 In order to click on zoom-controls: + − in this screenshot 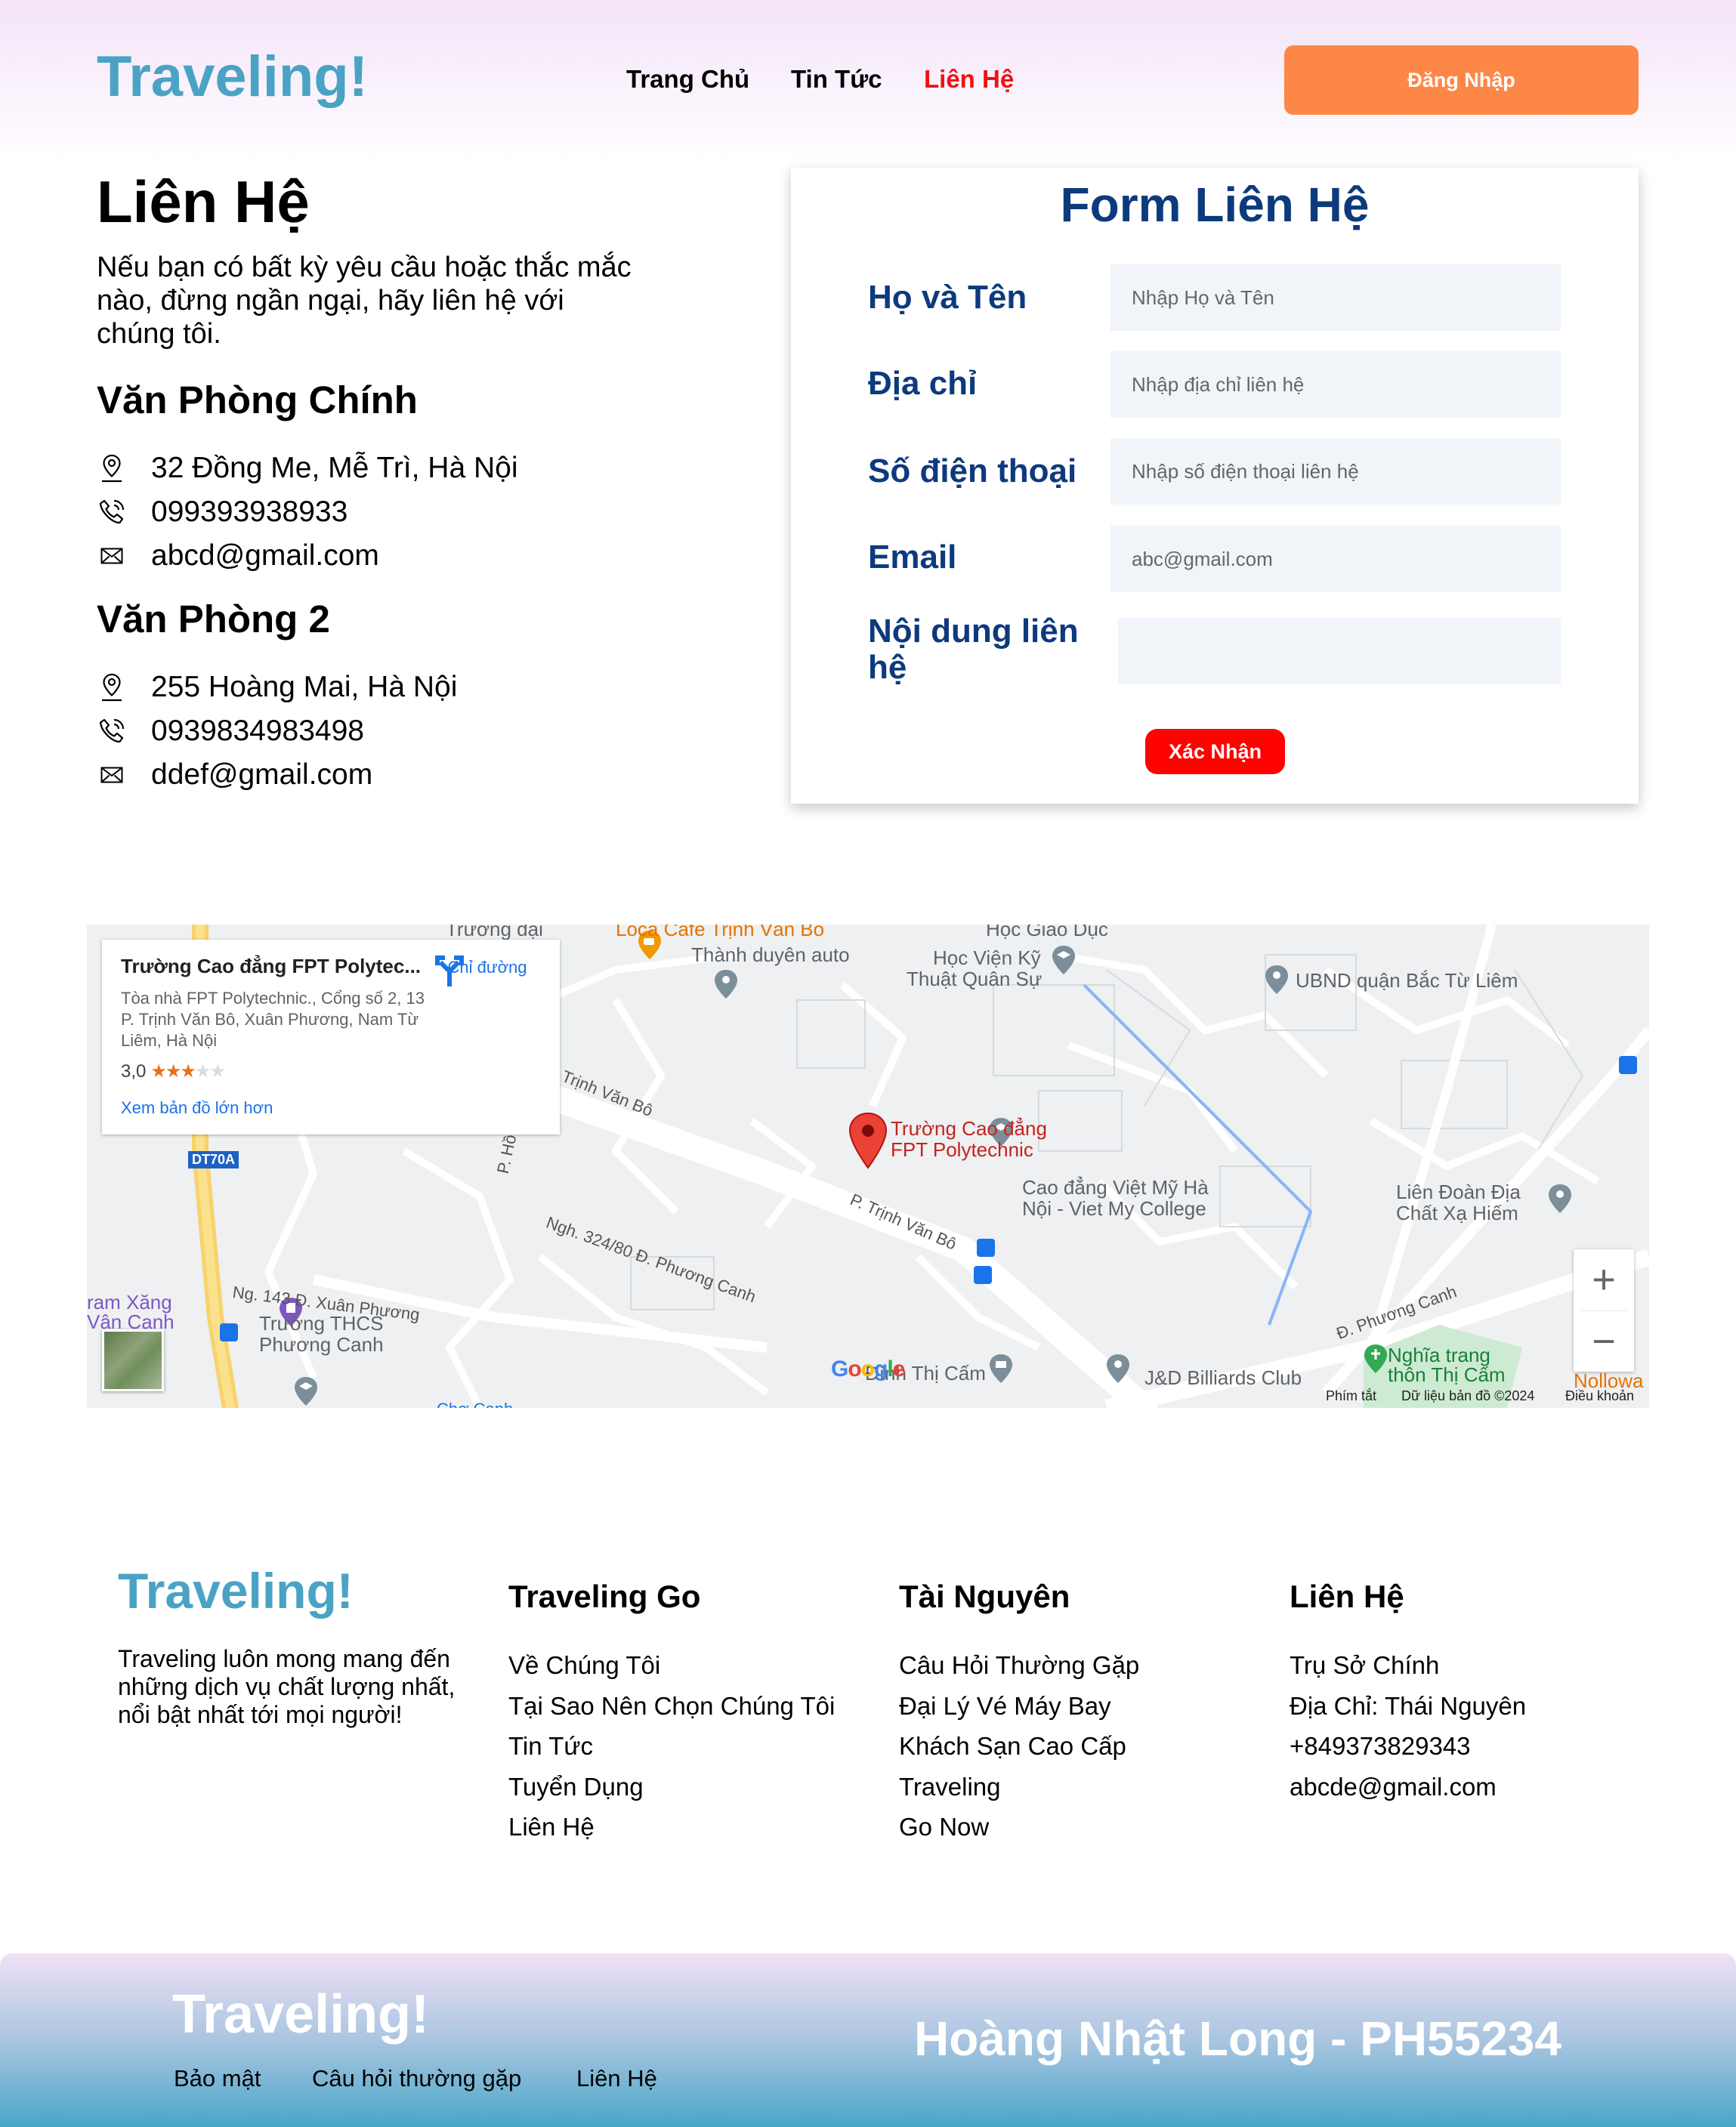, I will do `click(1604, 1310)`.